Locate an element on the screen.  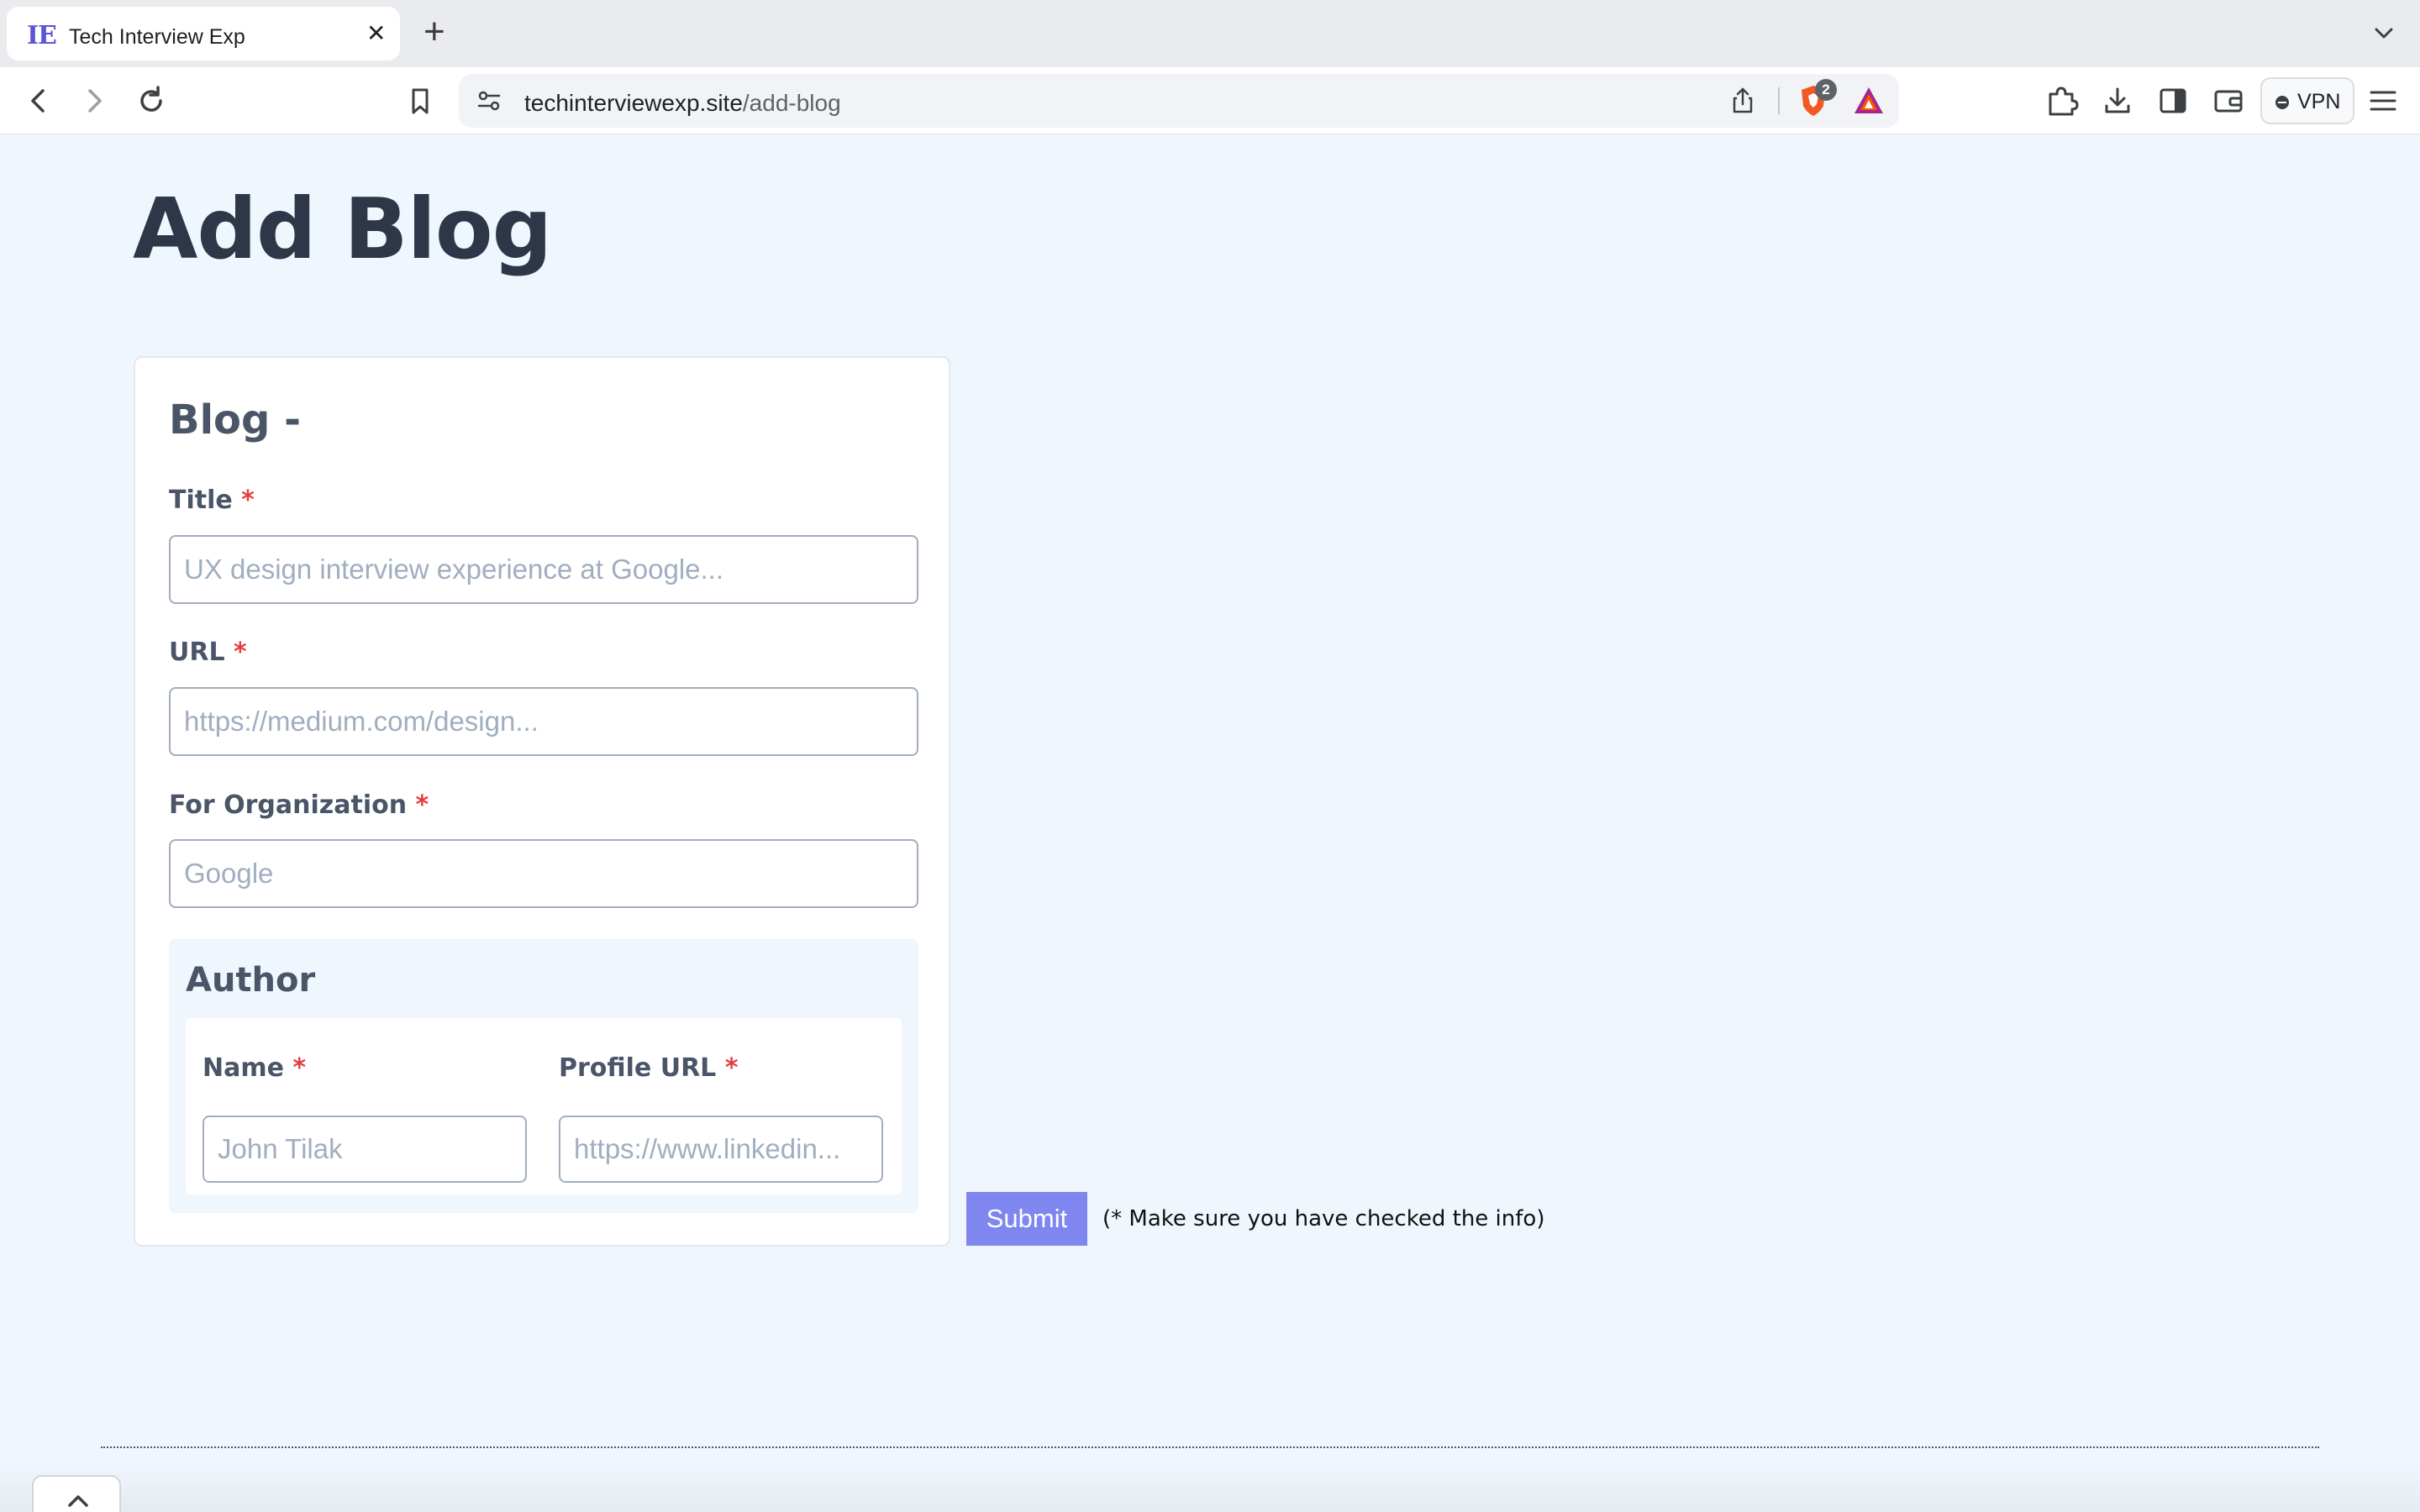
author-name-label-text: Name is located at coordinates (243, 1068).